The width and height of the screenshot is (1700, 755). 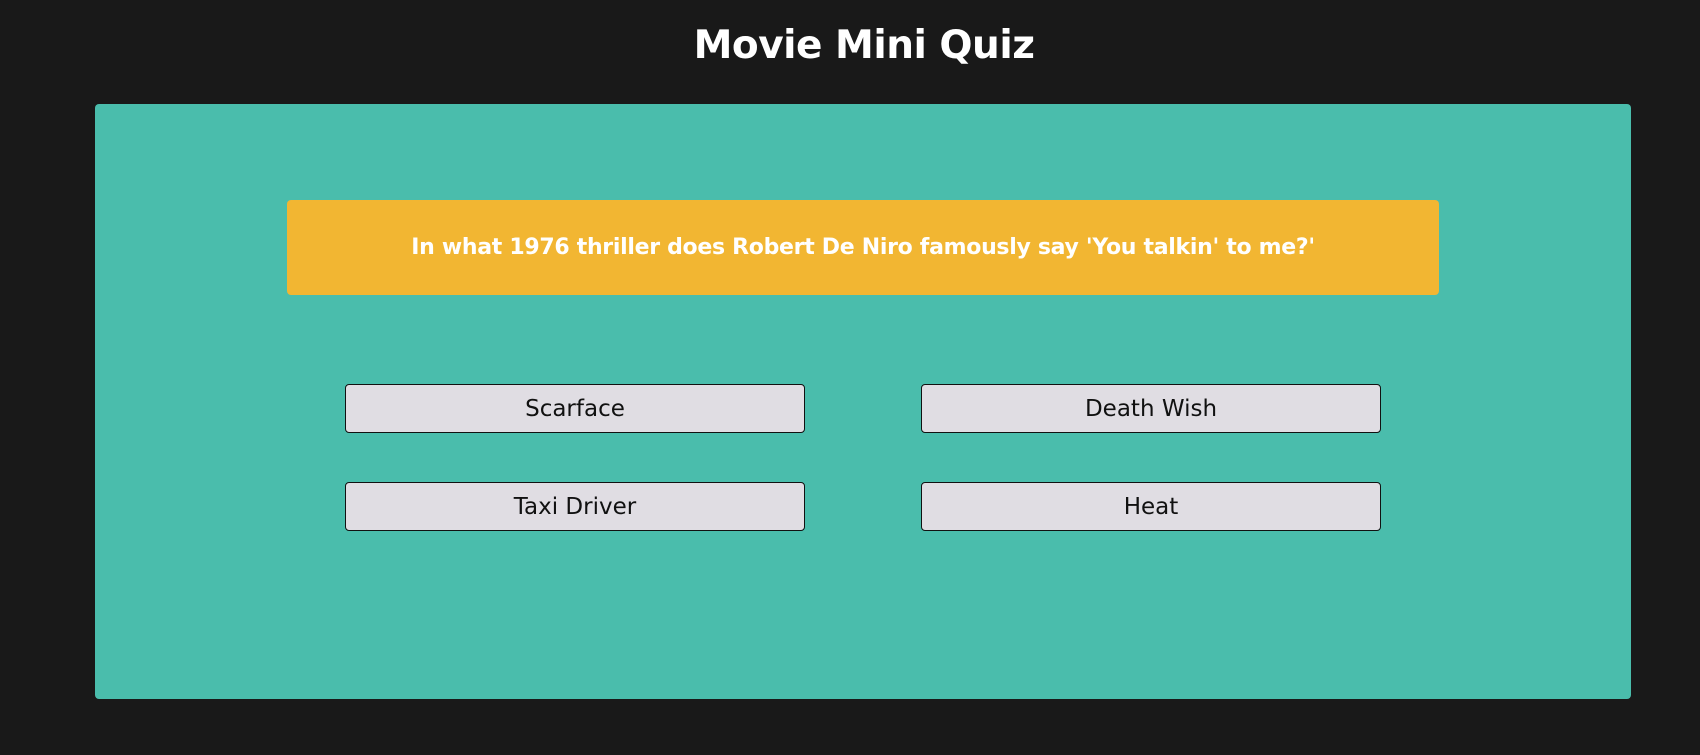 I want to click on answer-button-taxi-driver: Taxi Driver, so click(x=575, y=506).